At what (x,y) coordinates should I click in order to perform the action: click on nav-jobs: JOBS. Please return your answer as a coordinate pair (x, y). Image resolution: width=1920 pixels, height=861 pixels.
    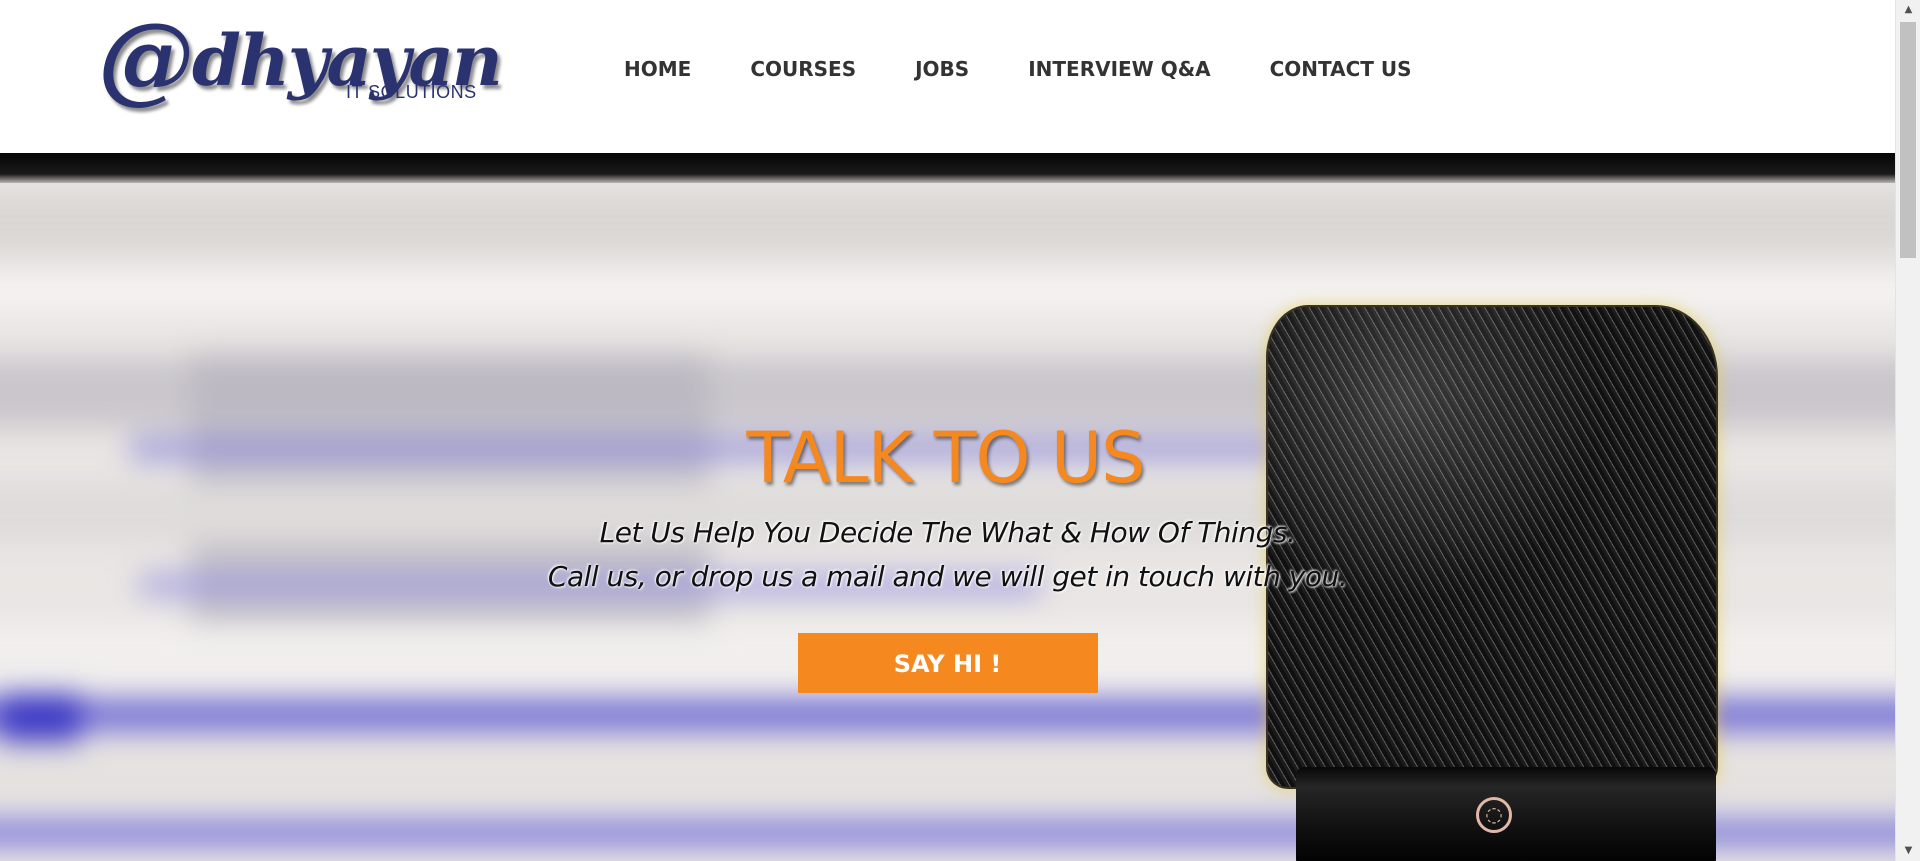
    Looking at the image, I should click on (942, 69).